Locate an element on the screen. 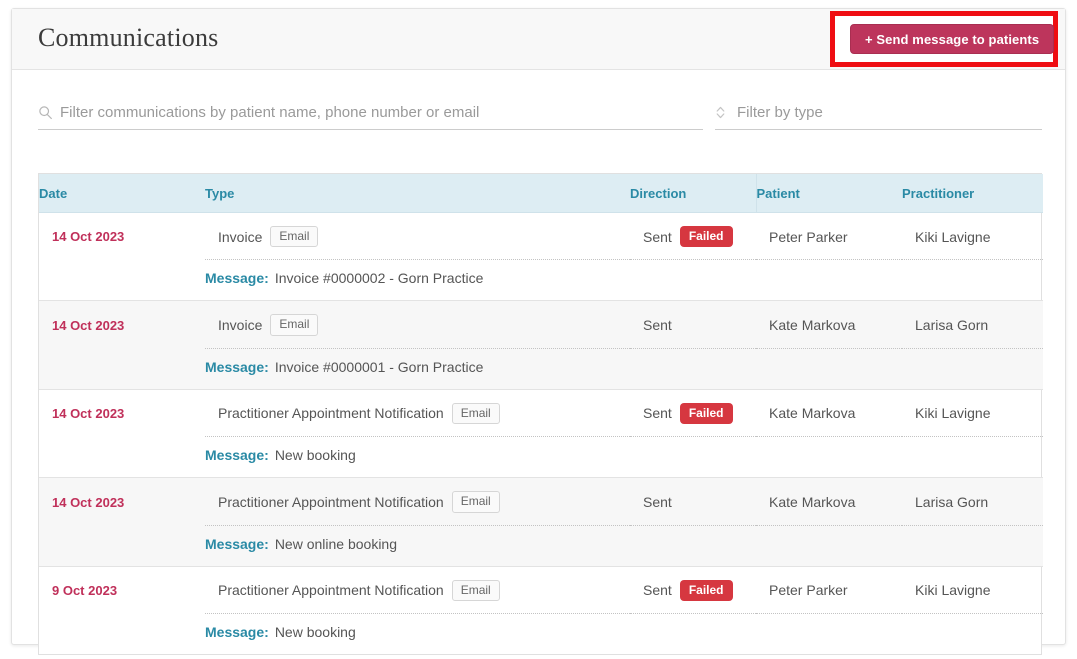  column-header-practitioner: Practitioner is located at coordinates (972, 193).